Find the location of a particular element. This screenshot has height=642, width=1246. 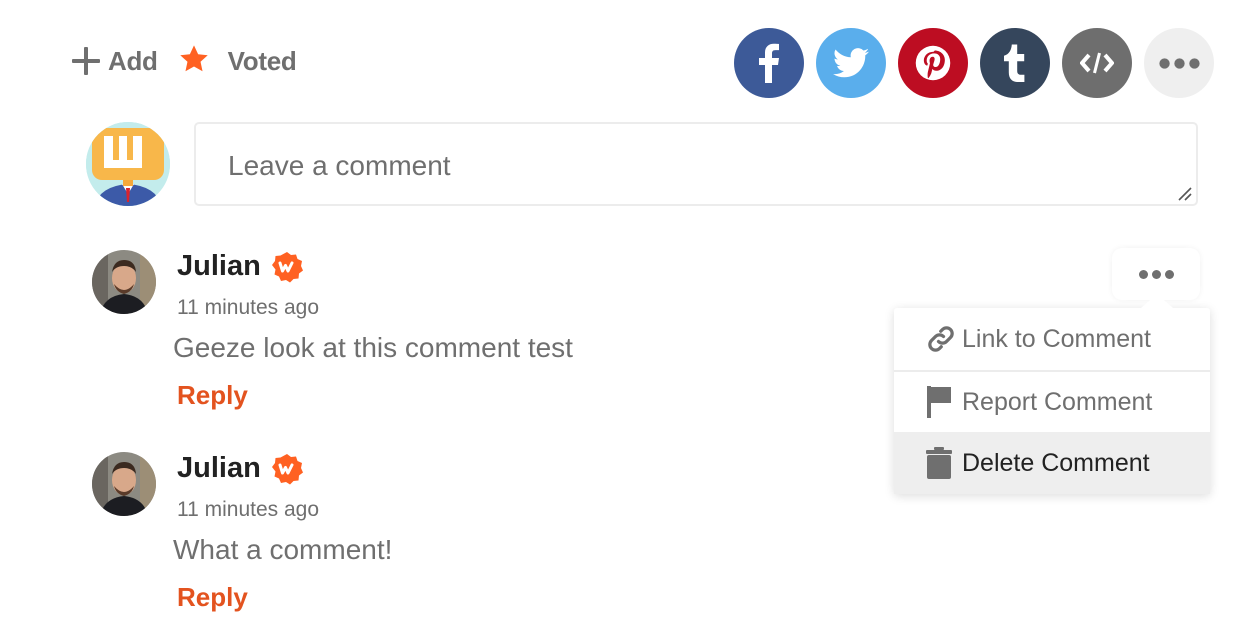

tumblr-icon is located at coordinates (1014, 63).